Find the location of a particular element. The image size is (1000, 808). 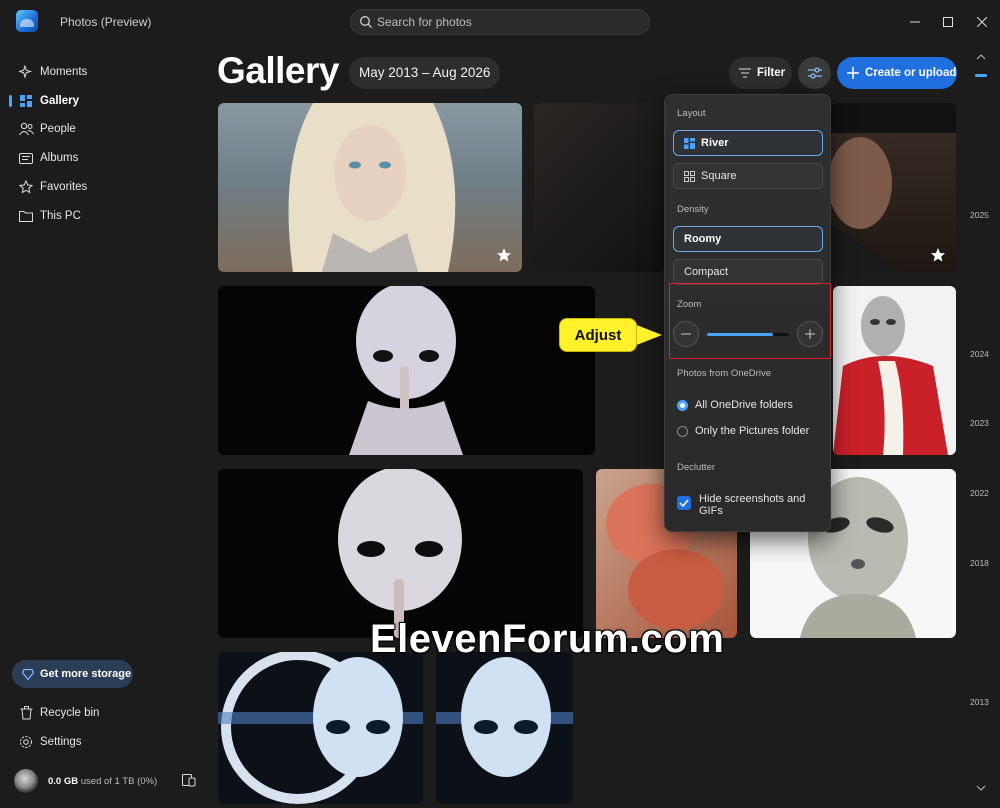

timeline-year: 2022 is located at coordinates (979, 493).